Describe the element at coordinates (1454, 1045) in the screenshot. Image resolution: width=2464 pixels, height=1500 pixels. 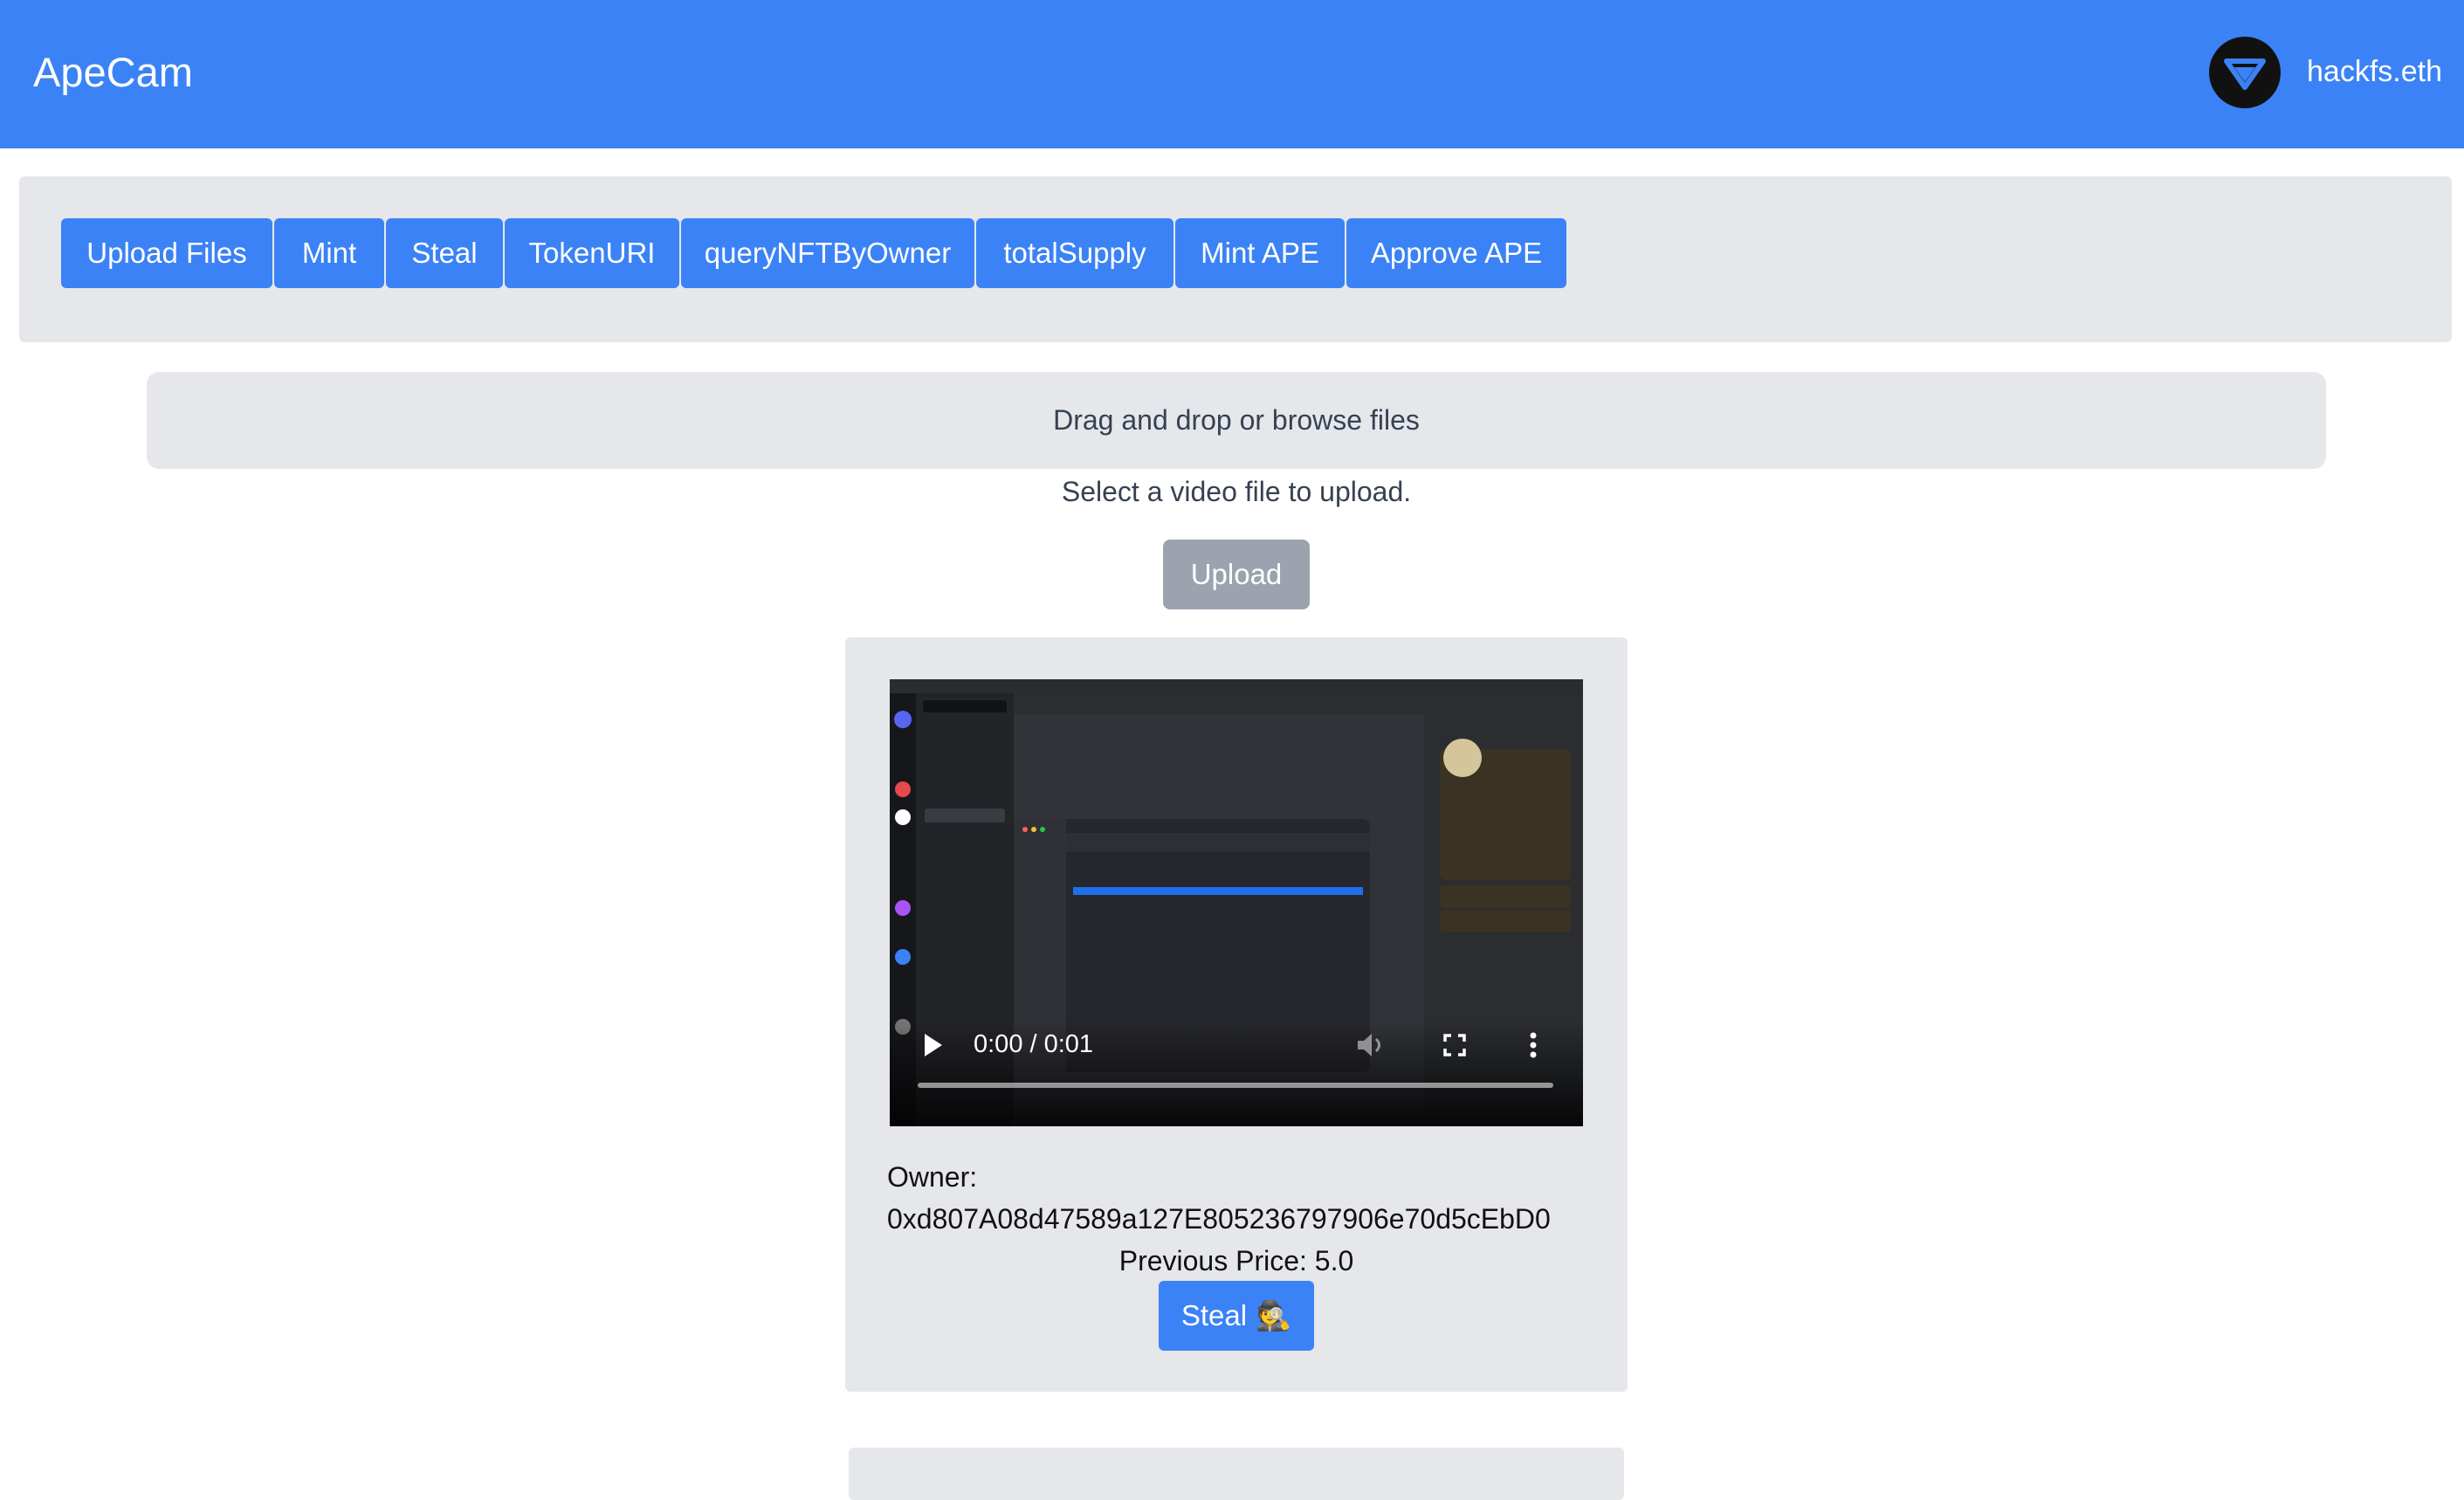
I see `fullscreen-icon` at that location.